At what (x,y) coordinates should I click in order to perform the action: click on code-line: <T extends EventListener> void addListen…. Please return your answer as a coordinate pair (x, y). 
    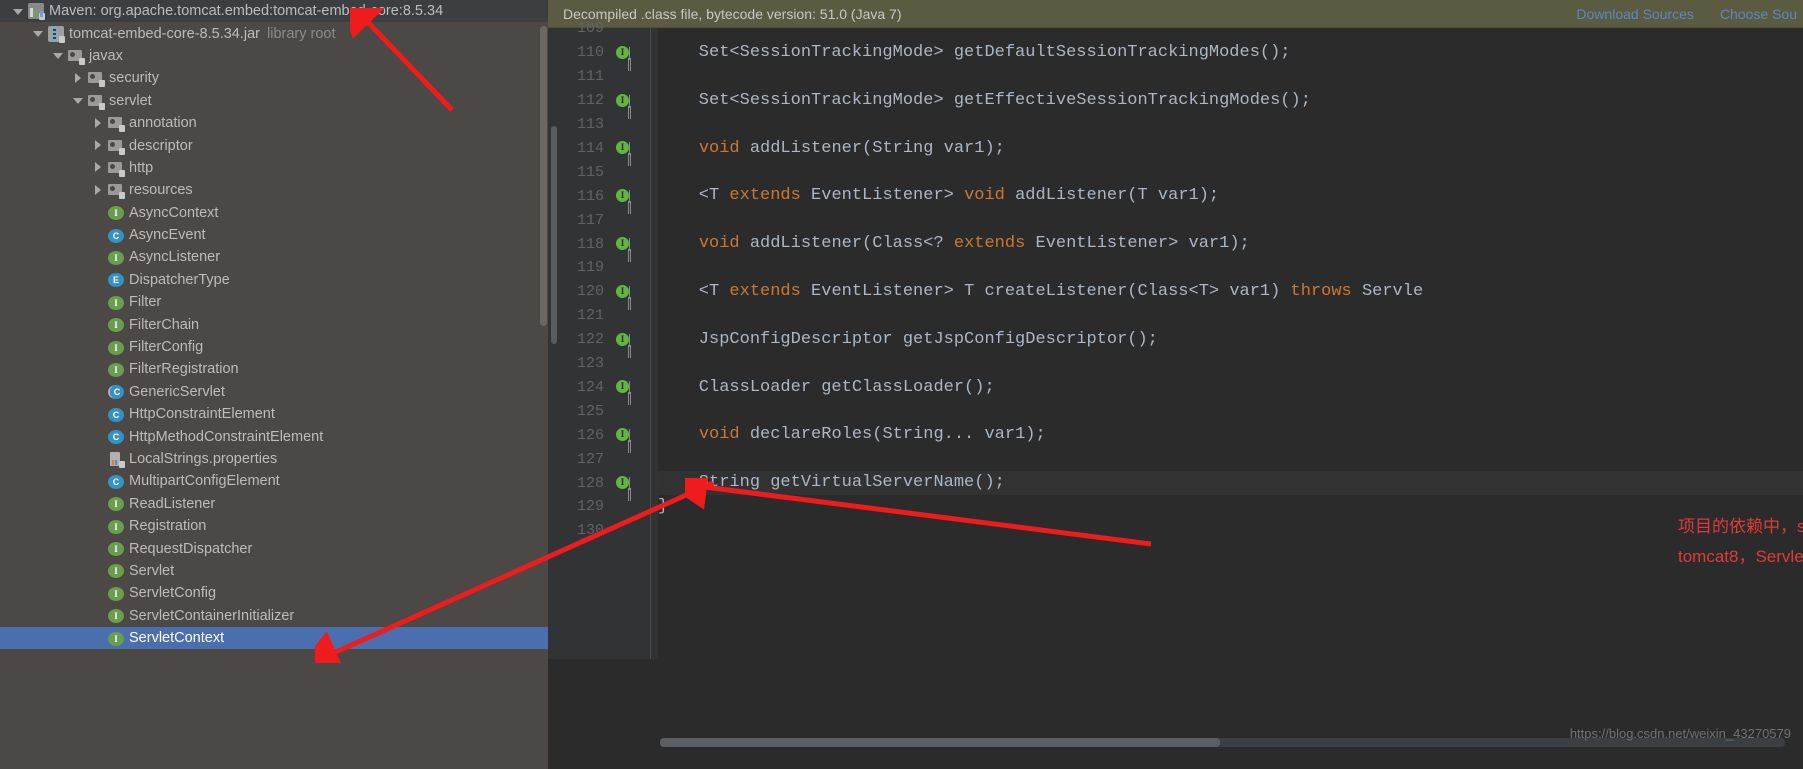
    Looking at the image, I should click on (1230, 196).